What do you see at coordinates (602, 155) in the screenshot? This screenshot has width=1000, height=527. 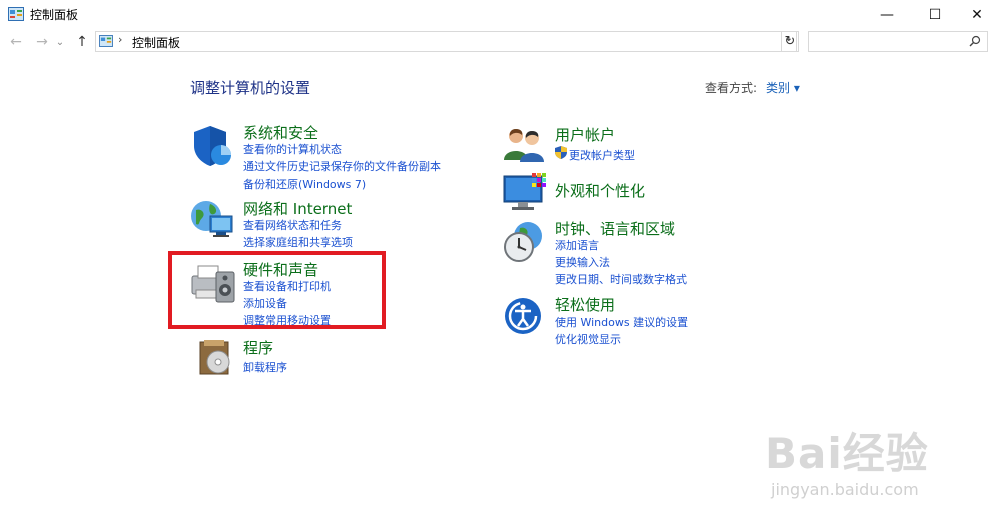 I see `link-change-account-type: 更改帐户类型` at bounding box center [602, 155].